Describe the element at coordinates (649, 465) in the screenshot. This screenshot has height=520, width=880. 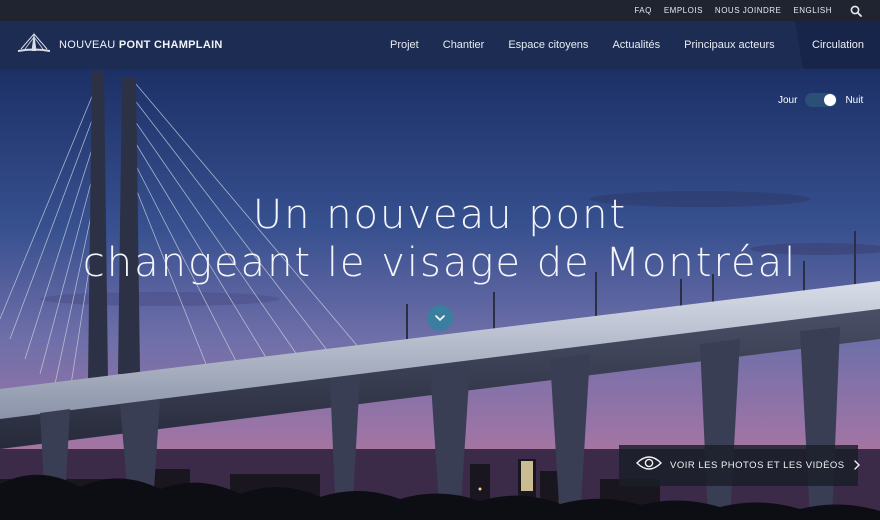
I see `eye-icon` at that location.